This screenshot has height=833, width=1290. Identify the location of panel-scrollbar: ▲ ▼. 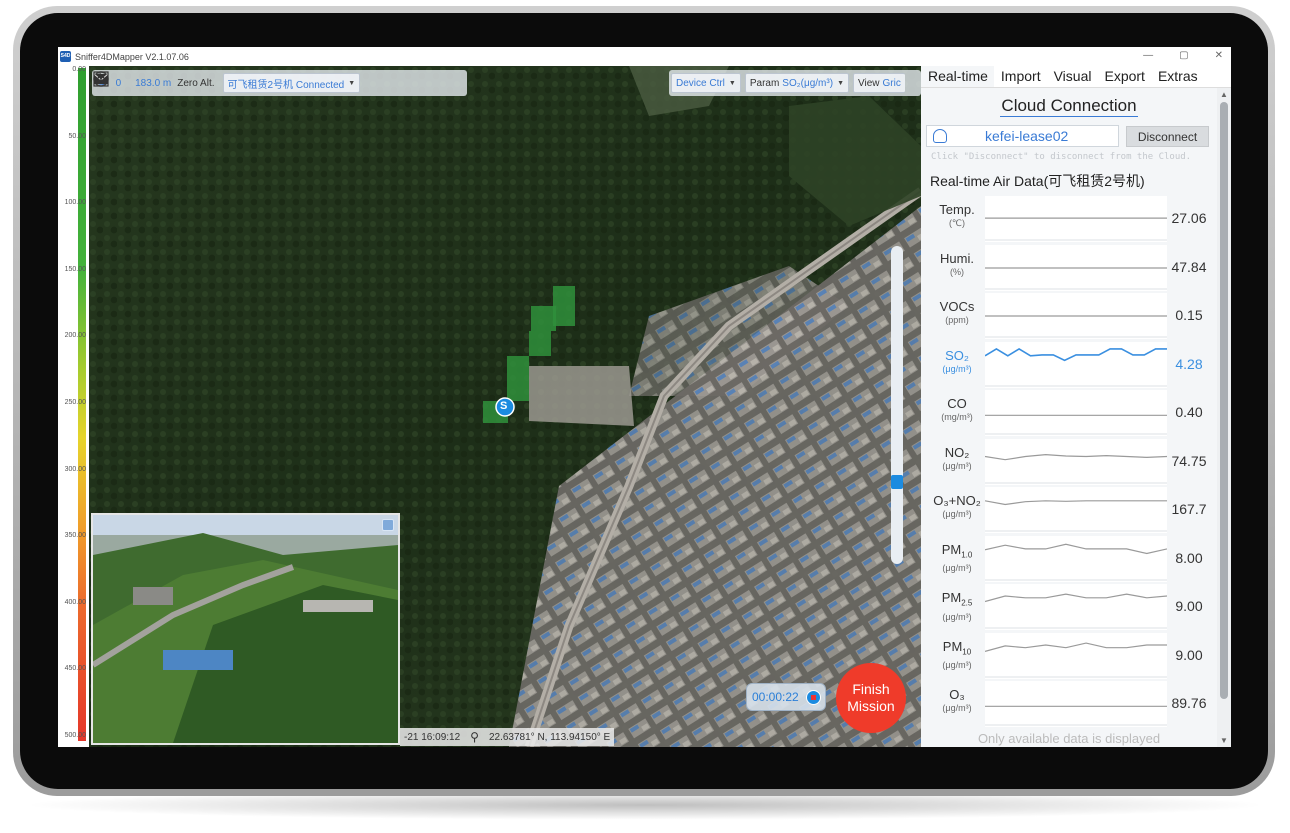
(1224, 417).